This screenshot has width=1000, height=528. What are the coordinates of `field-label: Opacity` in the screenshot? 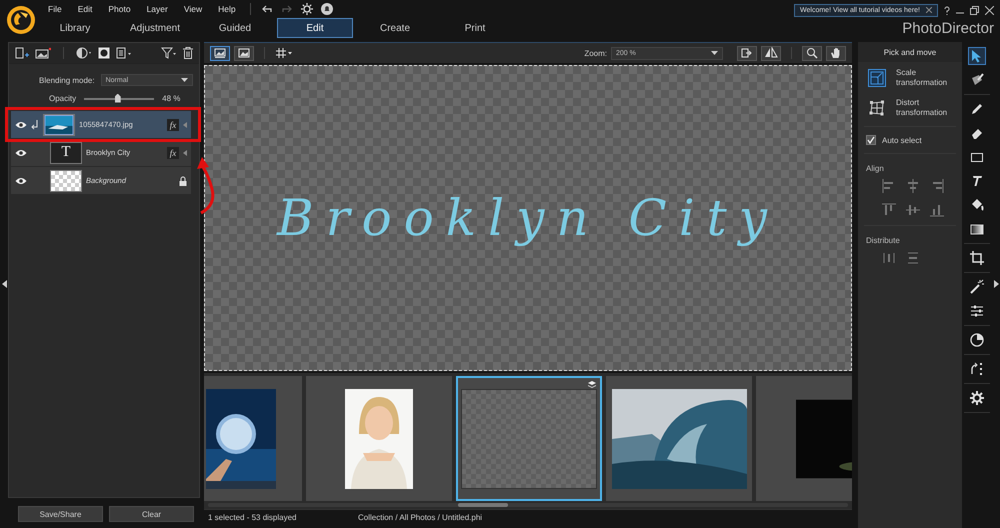 It's located at (62, 98).